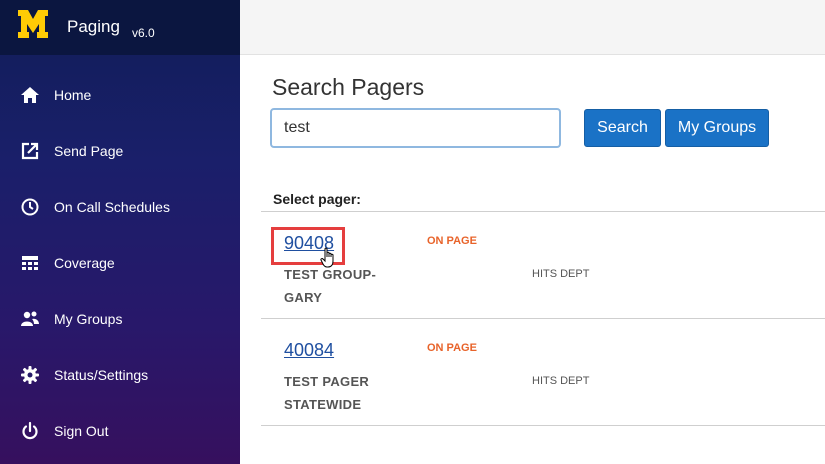 This screenshot has height=464, width=825. I want to click on sidebar-item-home: Home, so click(120, 95).